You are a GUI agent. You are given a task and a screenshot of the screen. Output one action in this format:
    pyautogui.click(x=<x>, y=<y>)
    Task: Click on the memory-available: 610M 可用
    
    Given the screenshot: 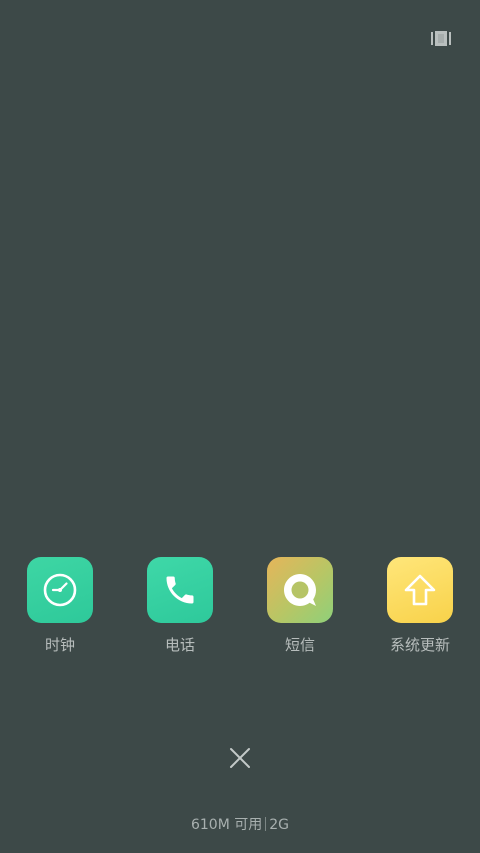 What is the action you would take?
    pyautogui.click(x=226, y=825)
    